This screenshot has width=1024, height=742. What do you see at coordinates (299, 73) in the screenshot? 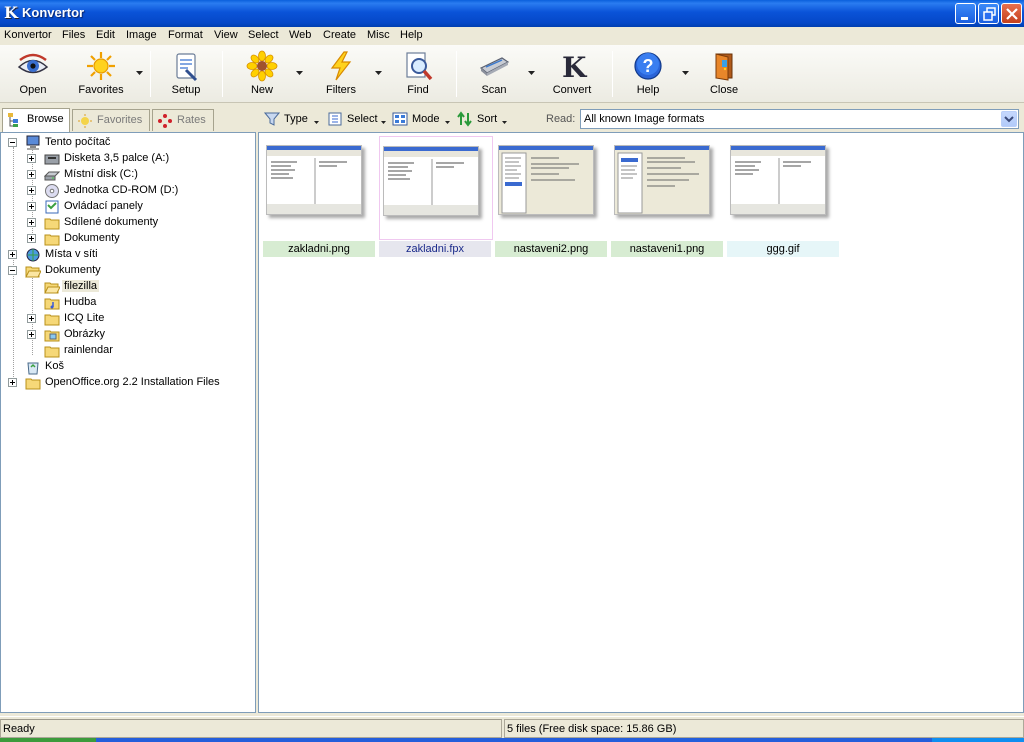
I see `new-dropdown-arrow-icon` at bounding box center [299, 73].